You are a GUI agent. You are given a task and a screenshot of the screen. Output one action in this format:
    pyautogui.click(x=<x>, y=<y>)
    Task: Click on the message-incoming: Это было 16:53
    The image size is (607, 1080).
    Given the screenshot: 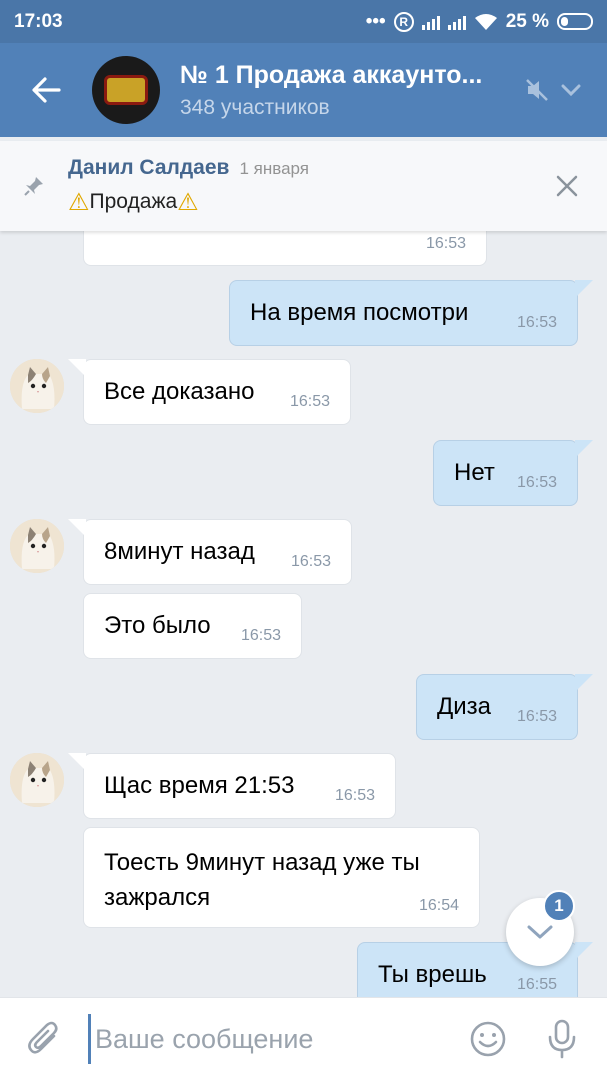 What is the action you would take?
    pyautogui.click(x=192, y=626)
    